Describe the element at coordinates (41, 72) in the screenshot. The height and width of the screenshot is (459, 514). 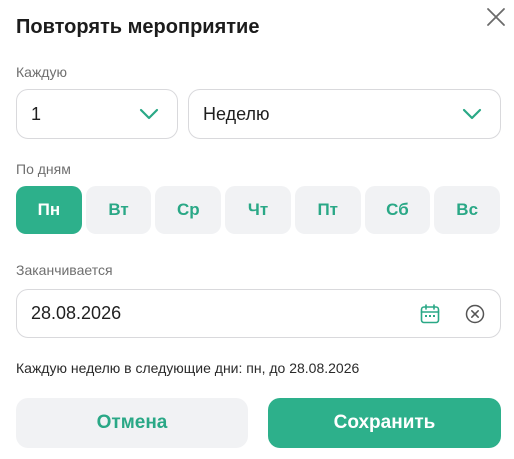
I see `interval-label: Каждую` at that location.